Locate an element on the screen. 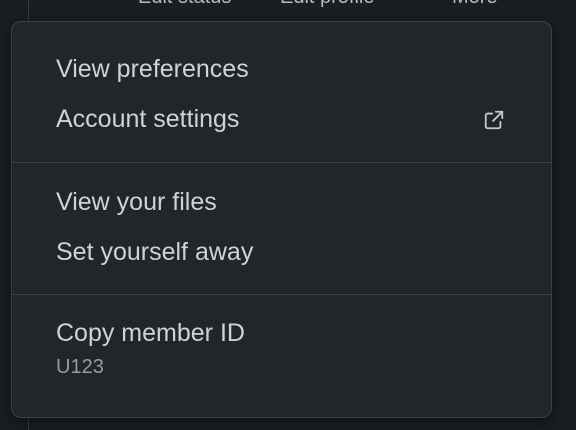  member-id-value: U123 is located at coordinates (80, 367).